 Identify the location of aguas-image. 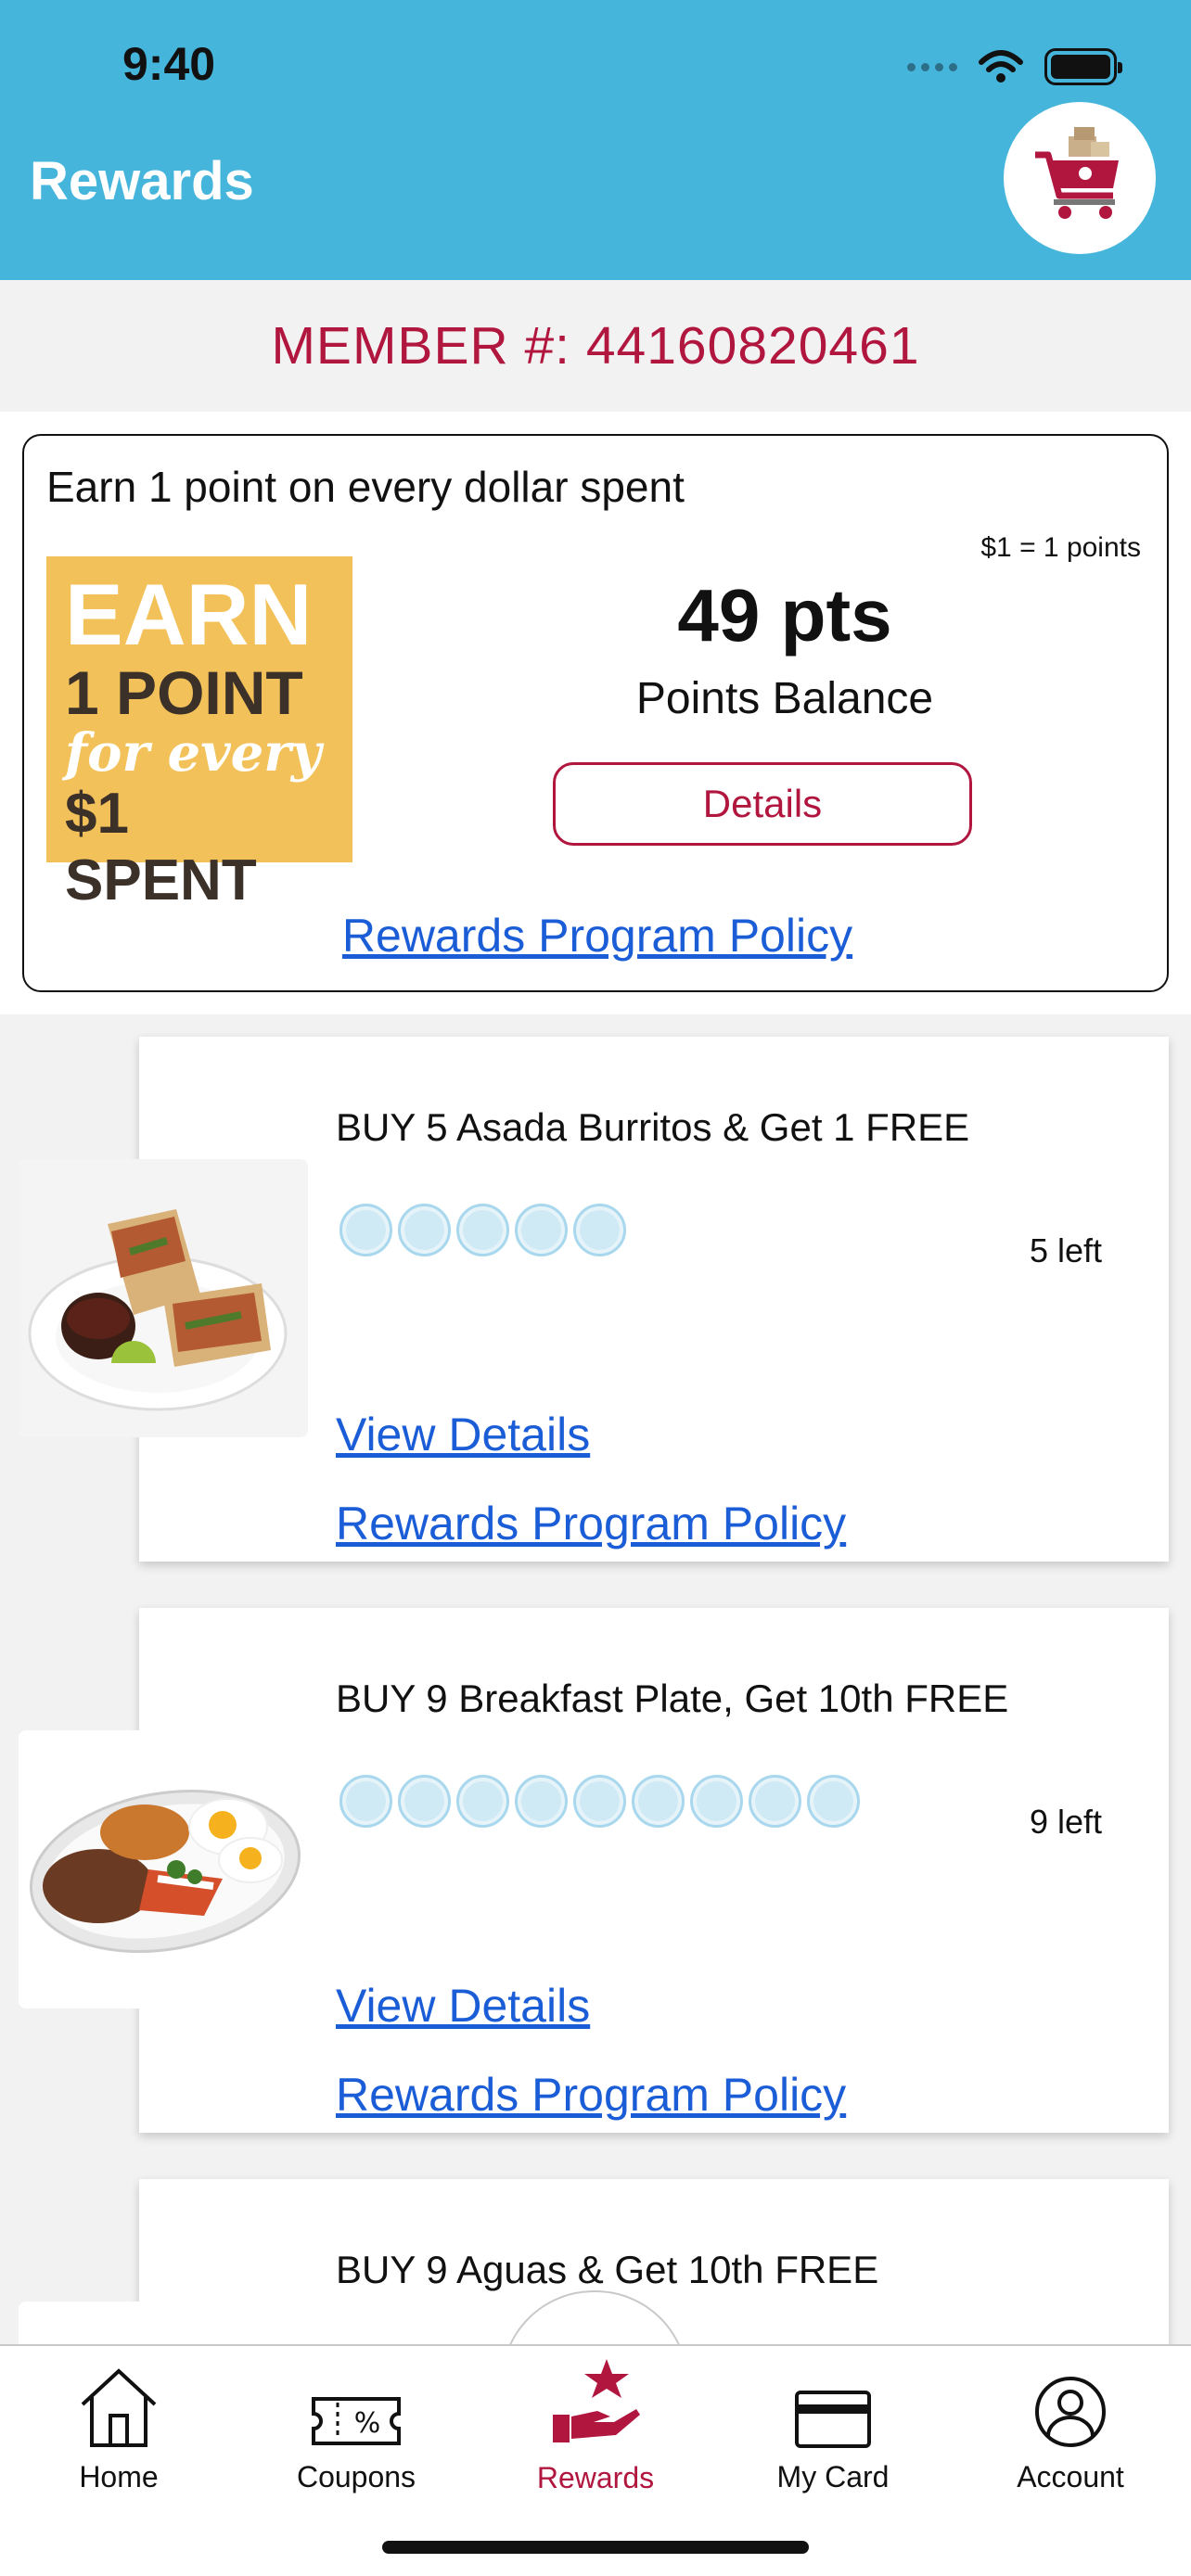
(164, 2323).